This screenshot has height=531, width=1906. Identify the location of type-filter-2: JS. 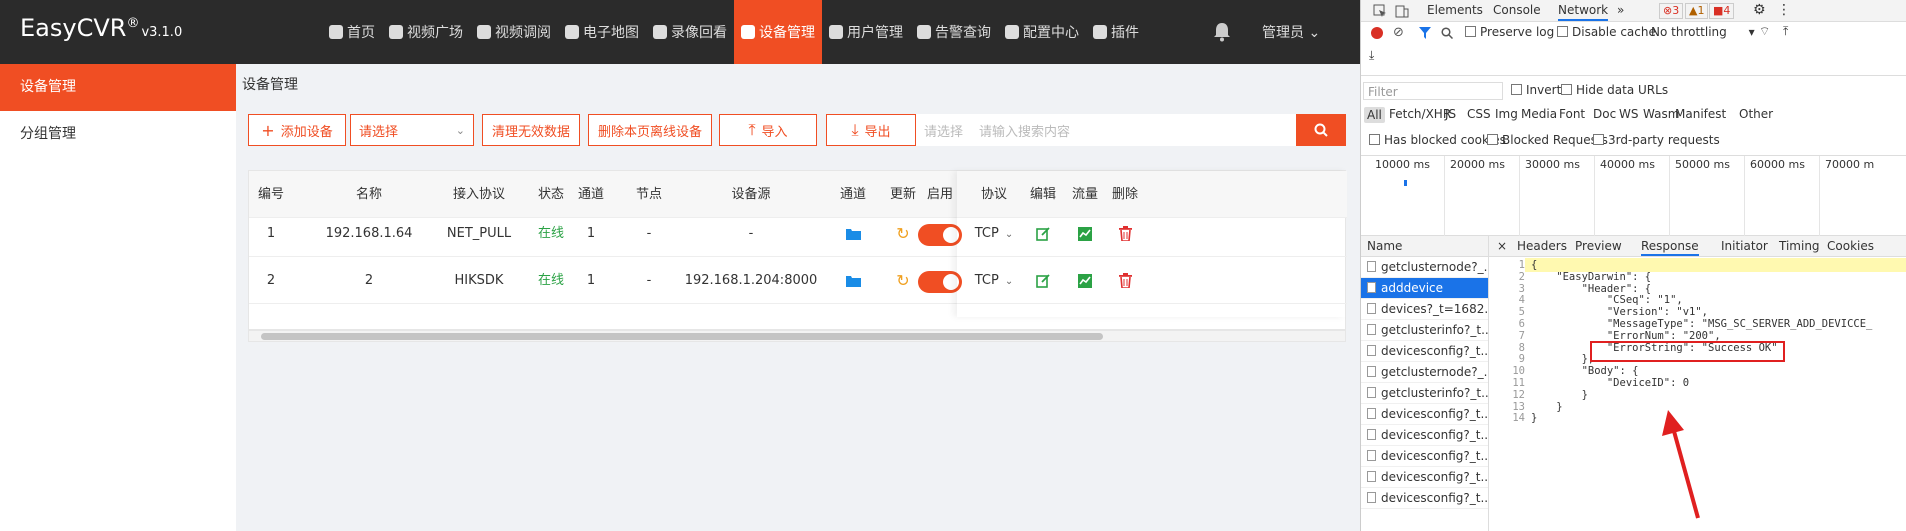
(1450, 114).